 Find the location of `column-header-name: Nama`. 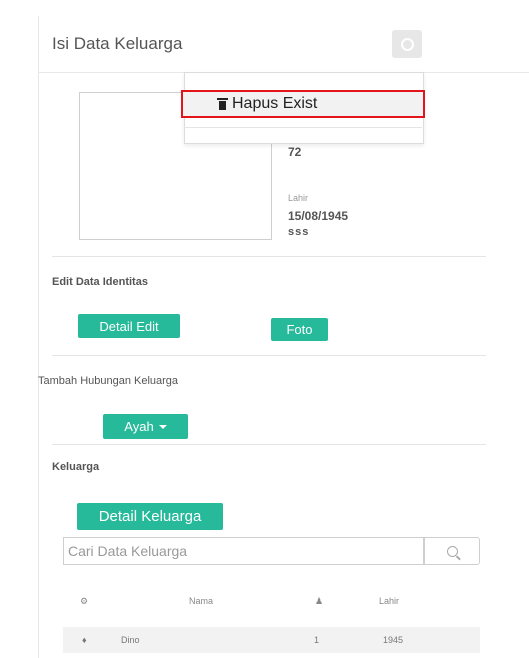

column-header-name: Nama is located at coordinates (201, 601).